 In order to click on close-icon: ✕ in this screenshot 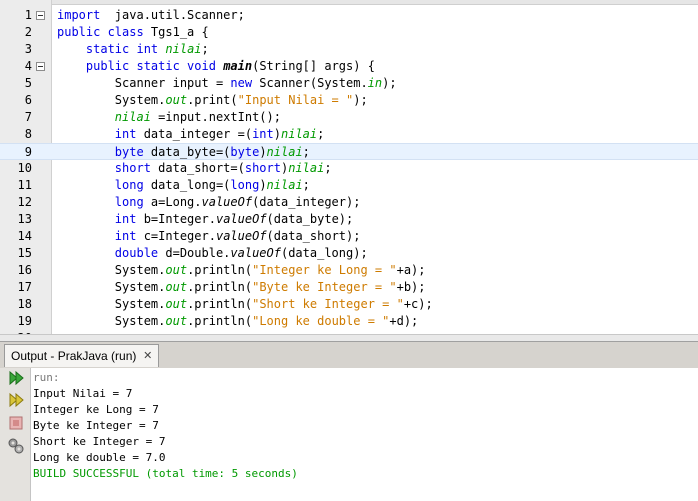, I will do `click(147, 356)`.